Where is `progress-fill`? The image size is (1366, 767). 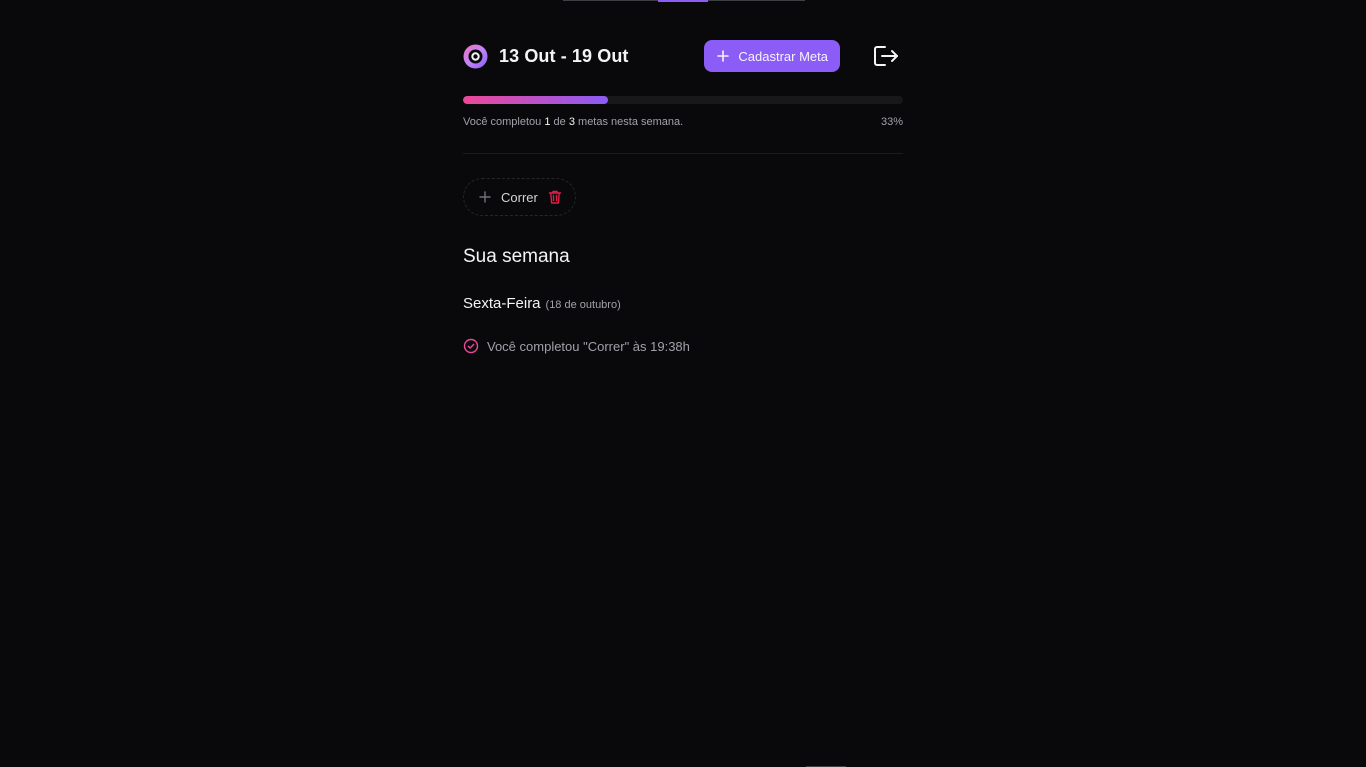
progress-fill is located at coordinates (536, 100).